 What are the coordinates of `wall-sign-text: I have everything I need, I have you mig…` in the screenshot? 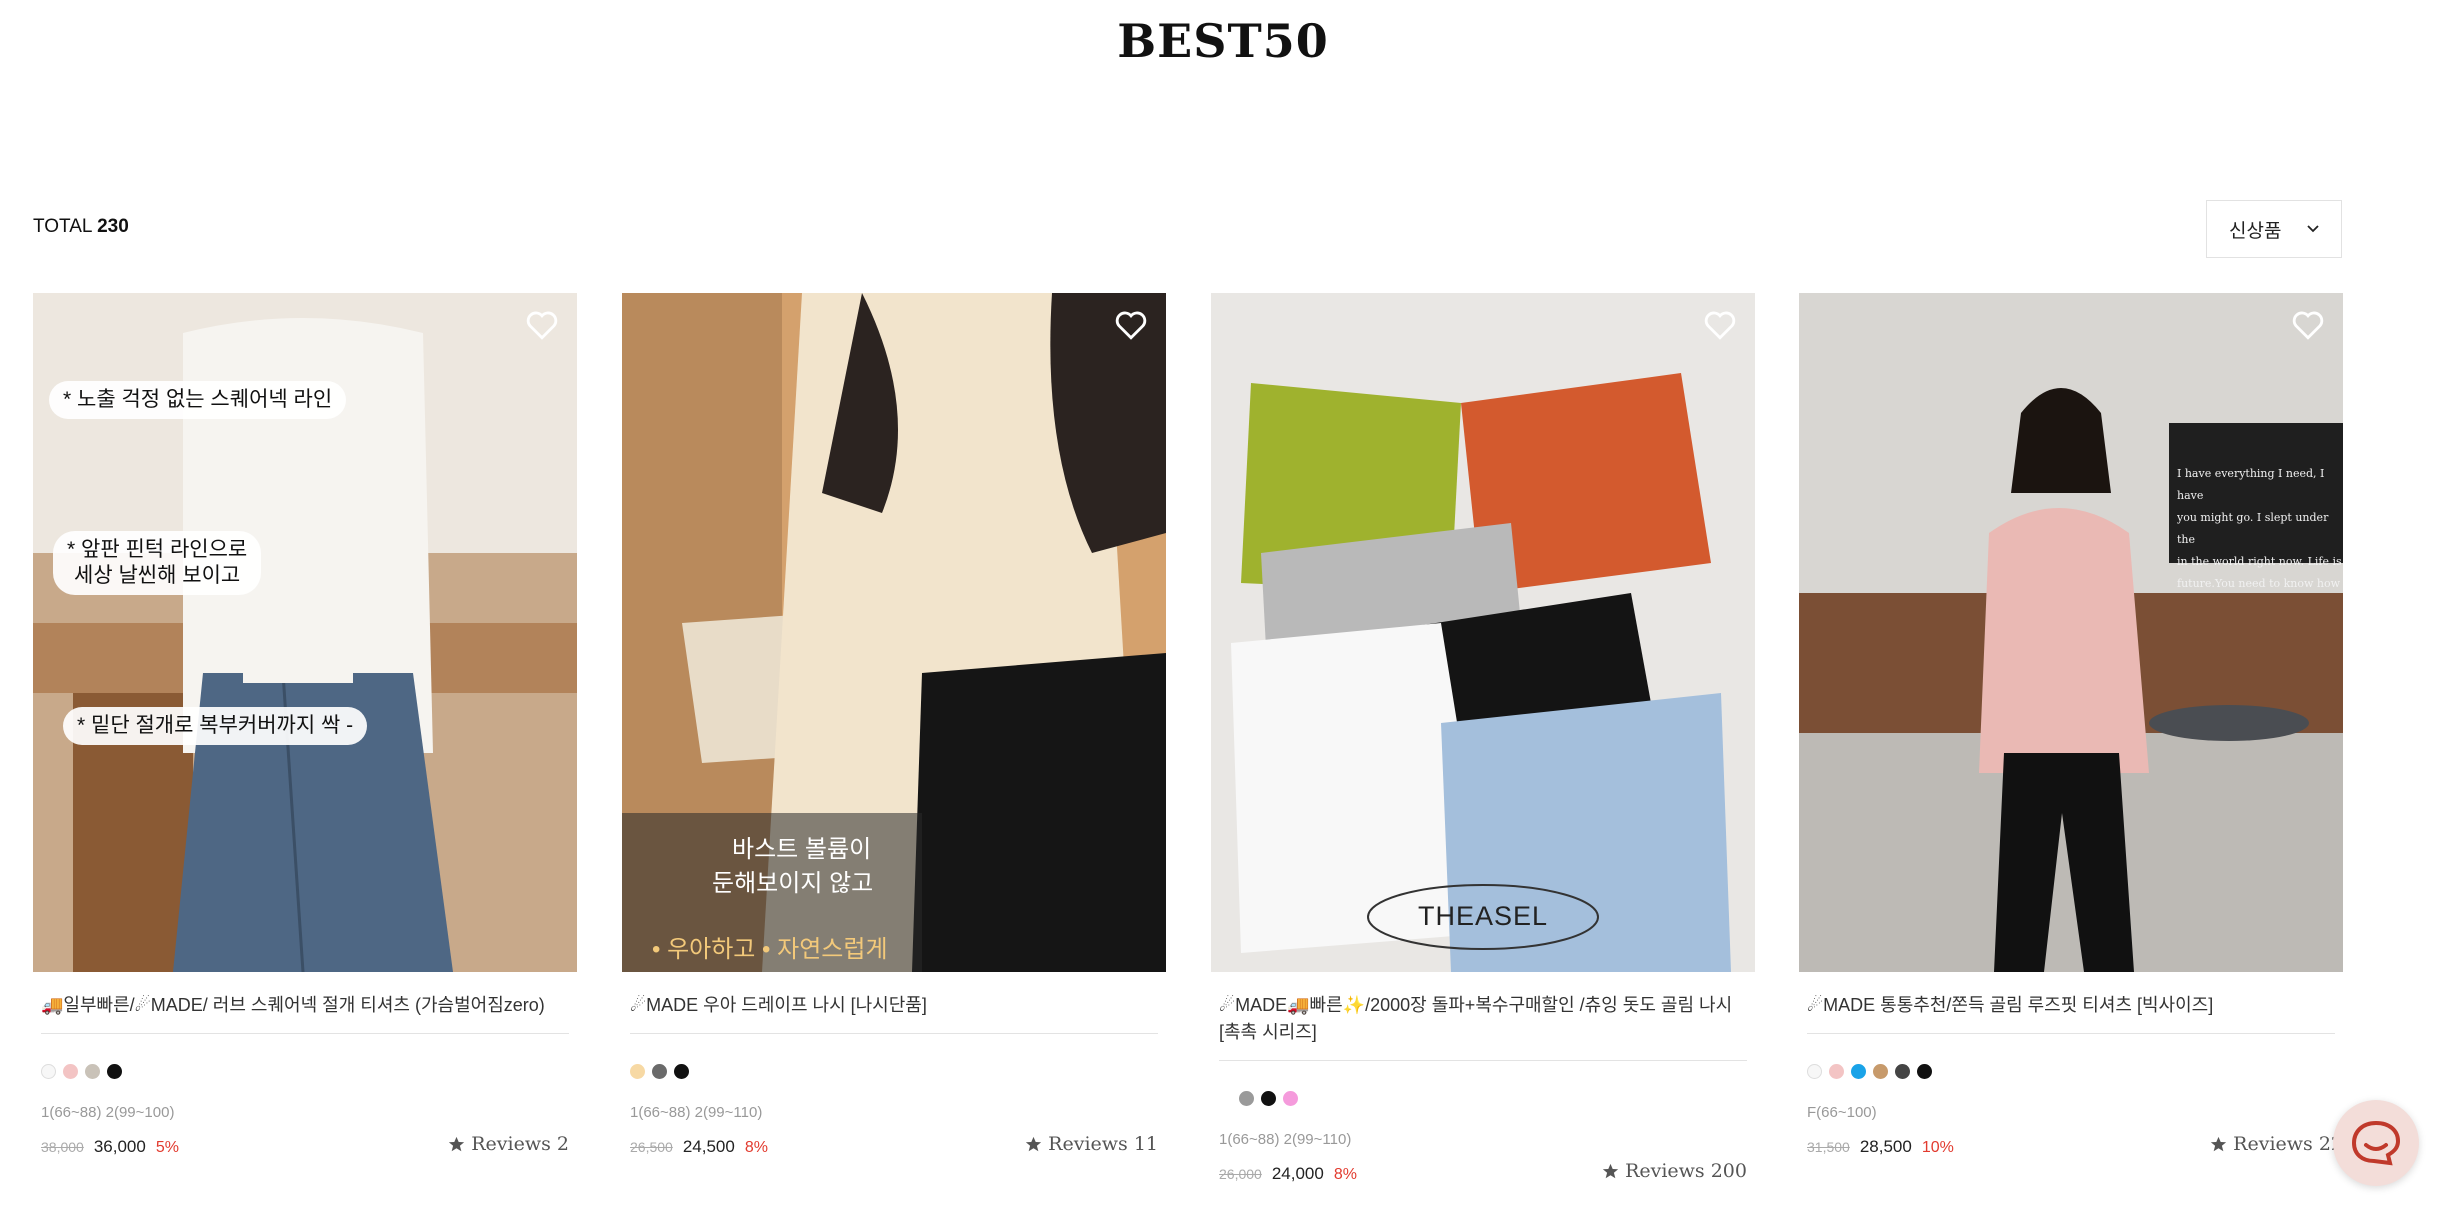 It's located at (2259, 528).